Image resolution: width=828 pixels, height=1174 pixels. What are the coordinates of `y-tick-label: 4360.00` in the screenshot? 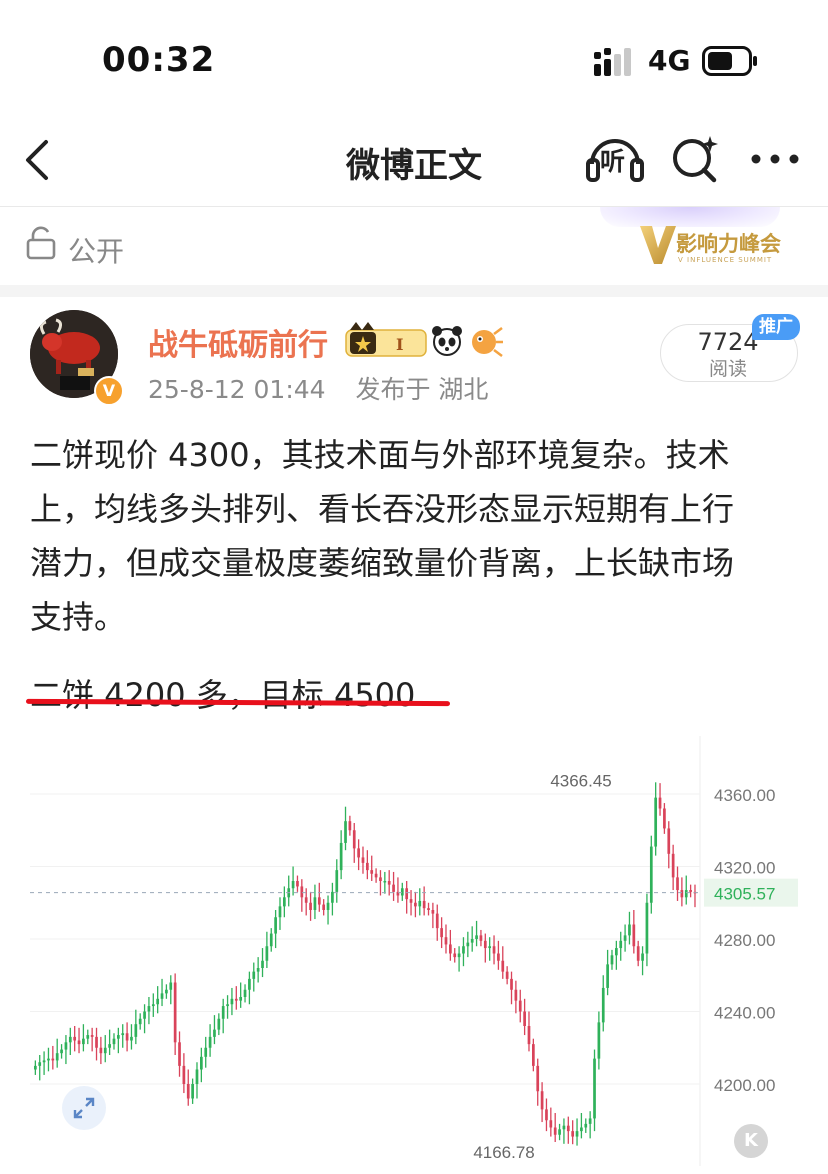 It's located at (744, 795).